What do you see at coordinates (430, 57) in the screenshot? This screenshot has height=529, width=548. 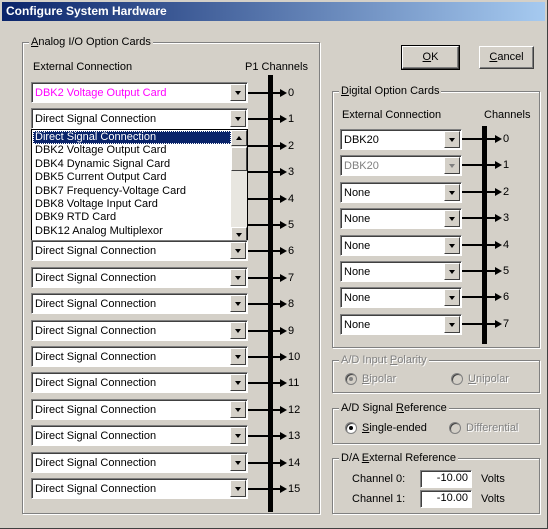 I see `ok-button: OK` at bounding box center [430, 57].